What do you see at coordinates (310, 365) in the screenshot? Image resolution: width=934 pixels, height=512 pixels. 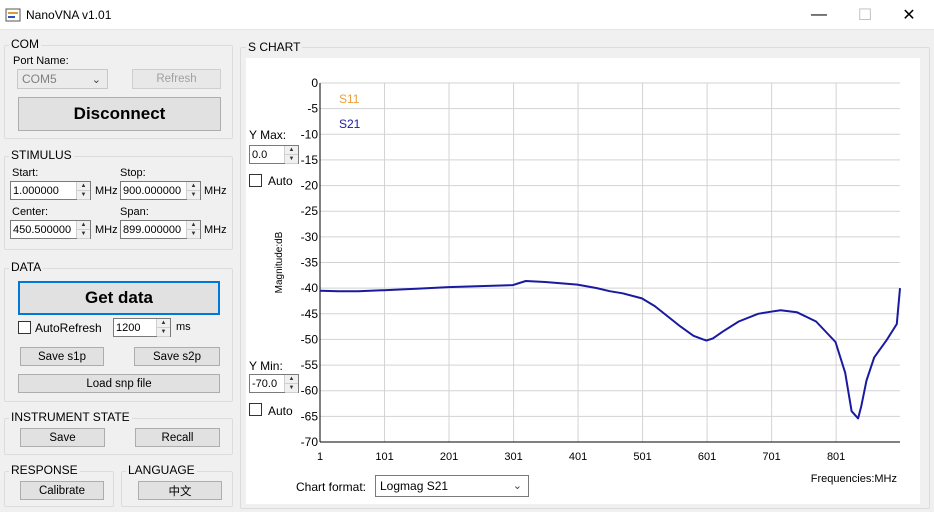 I see `y-tick-label: -55` at bounding box center [310, 365].